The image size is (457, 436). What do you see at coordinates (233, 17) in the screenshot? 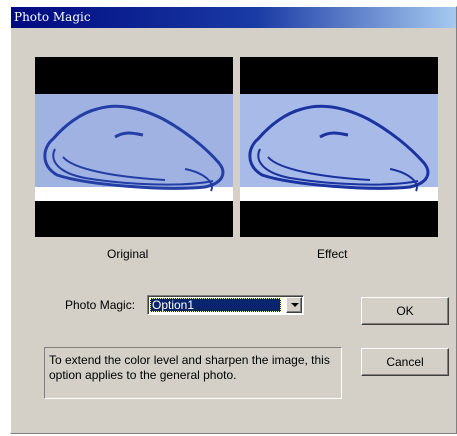
I see `title-bar: Photo Magic` at bounding box center [233, 17].